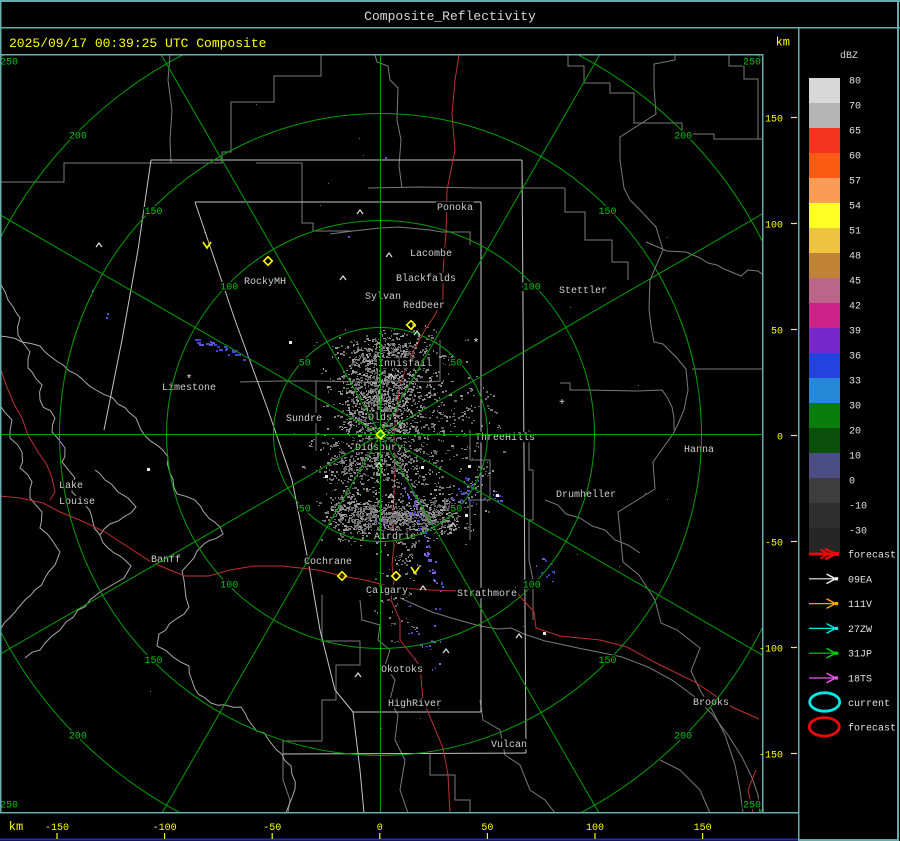 The width and height of the screenshot is (900, 841). I want to click on svg-text: Calgary, so click(387, 591).